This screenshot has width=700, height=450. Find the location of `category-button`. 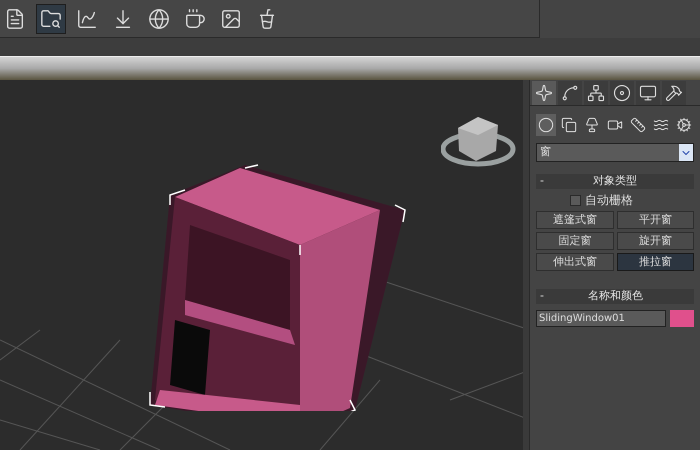

category-button is located at coordinates (546, 125).